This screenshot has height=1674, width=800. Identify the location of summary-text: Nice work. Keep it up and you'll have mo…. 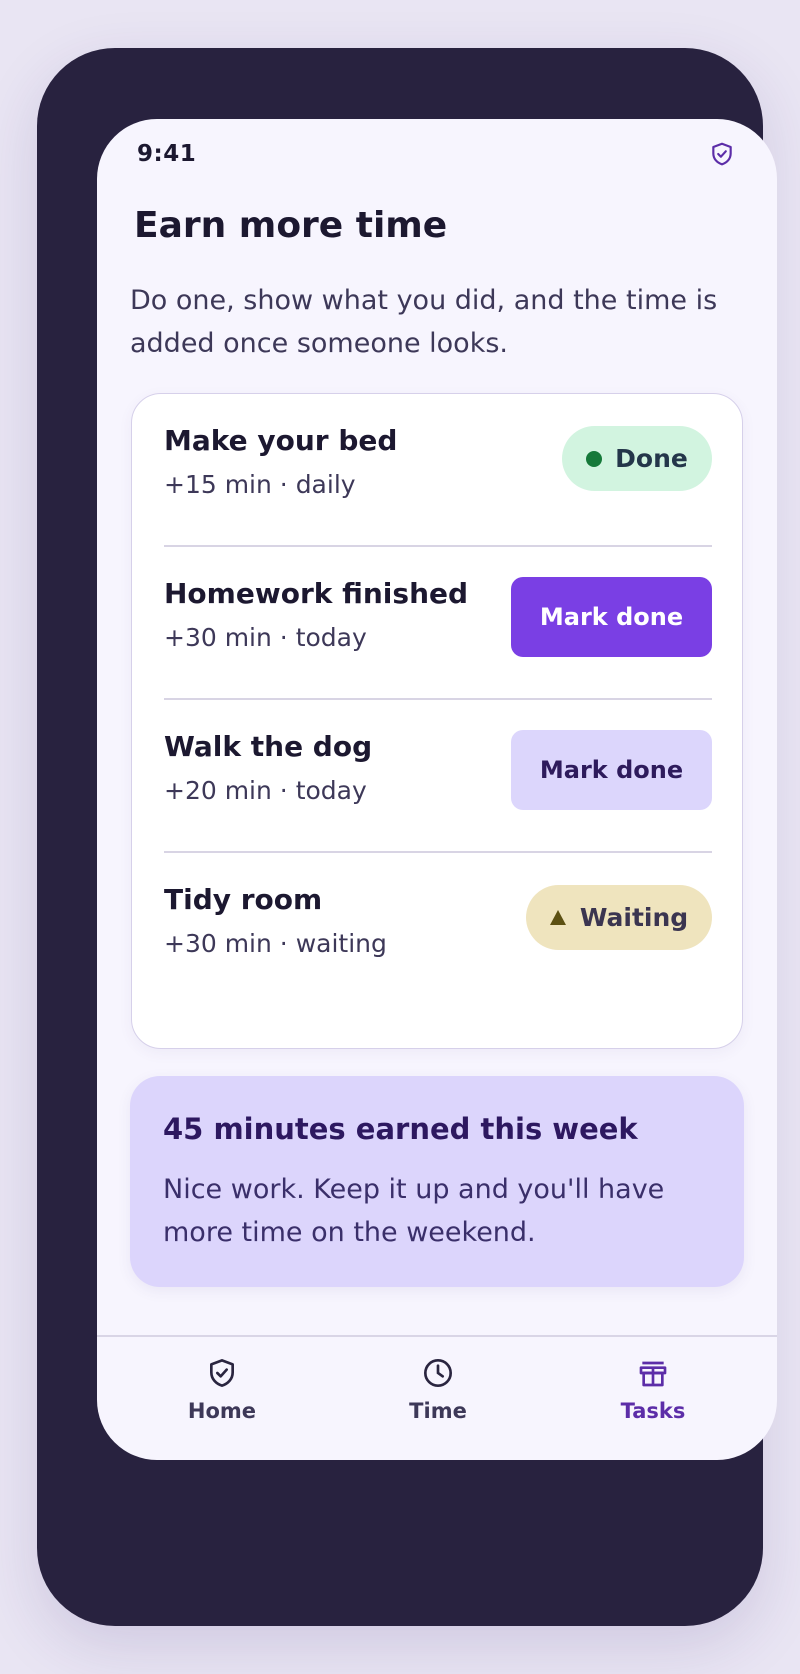
(414, 1211).